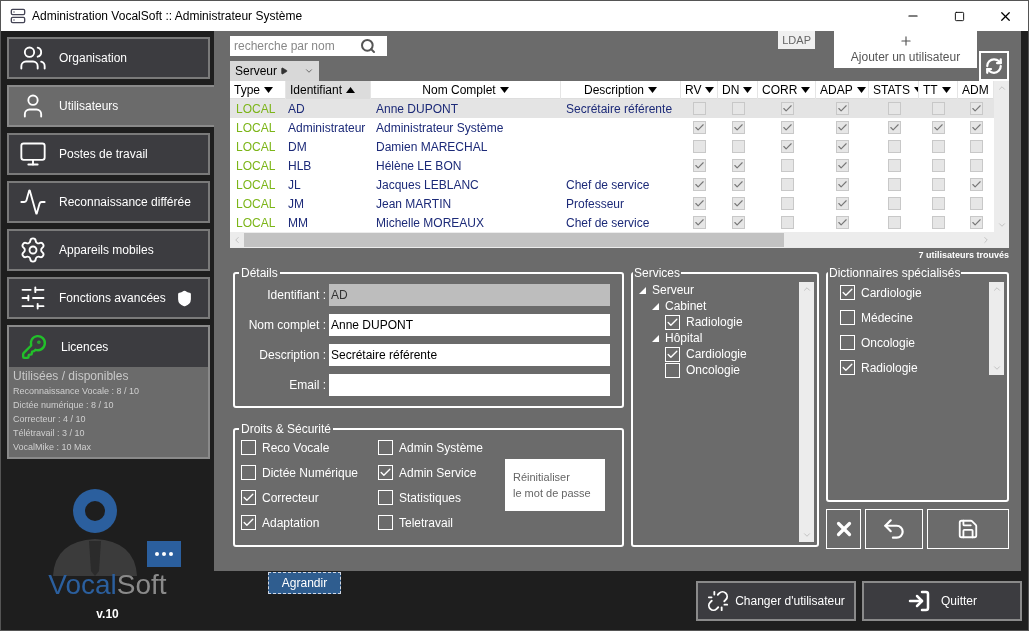  Describe the element at coordinates (469, 385) in the screenshot. I see `text-field` at that location.